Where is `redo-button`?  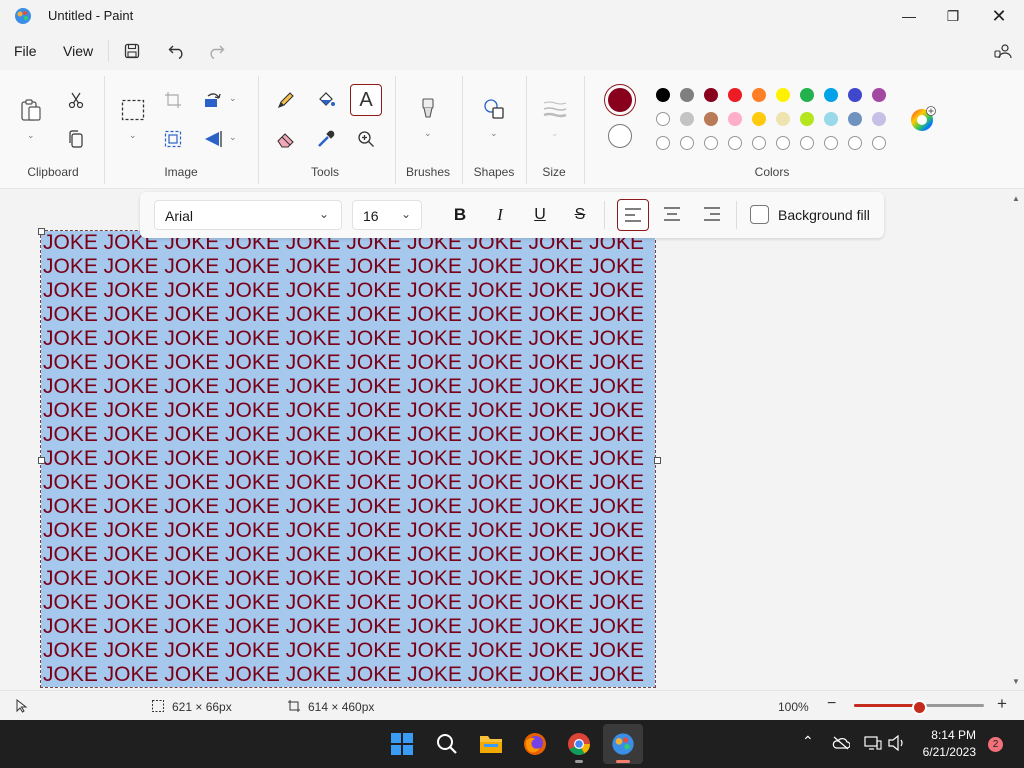 redo-button is located at coordinates (216, 51).